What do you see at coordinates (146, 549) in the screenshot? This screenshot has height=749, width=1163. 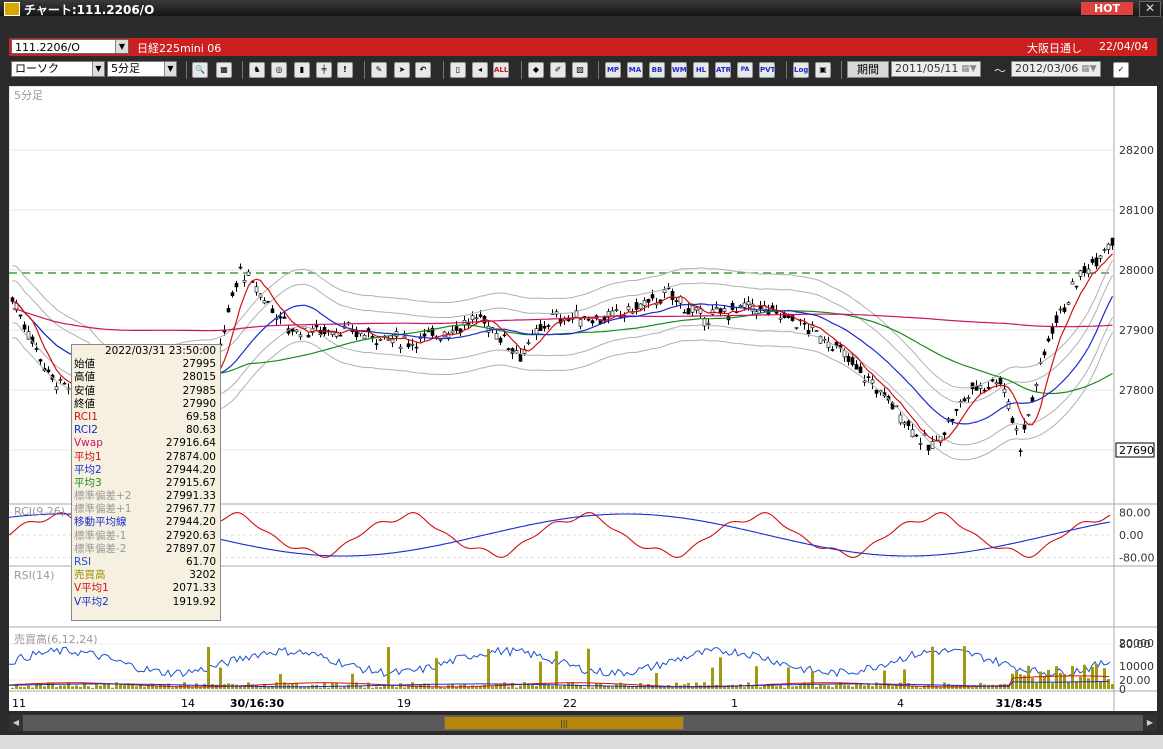 I see `data-row: 標準偏差-2 27897.07` at bounding box center [146, 549].